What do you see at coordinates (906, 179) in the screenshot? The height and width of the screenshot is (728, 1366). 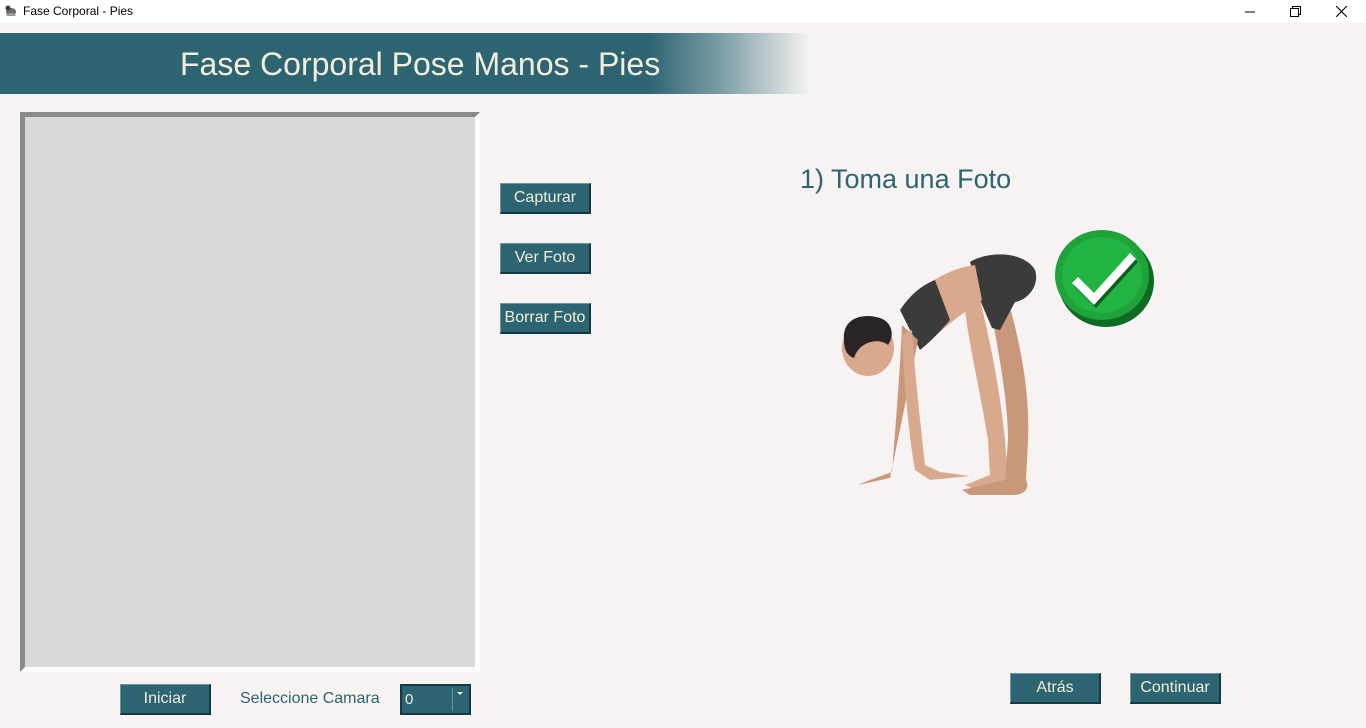 I see `step-instruction: 1) Toma una Foto` at bounding box center [906, 179].